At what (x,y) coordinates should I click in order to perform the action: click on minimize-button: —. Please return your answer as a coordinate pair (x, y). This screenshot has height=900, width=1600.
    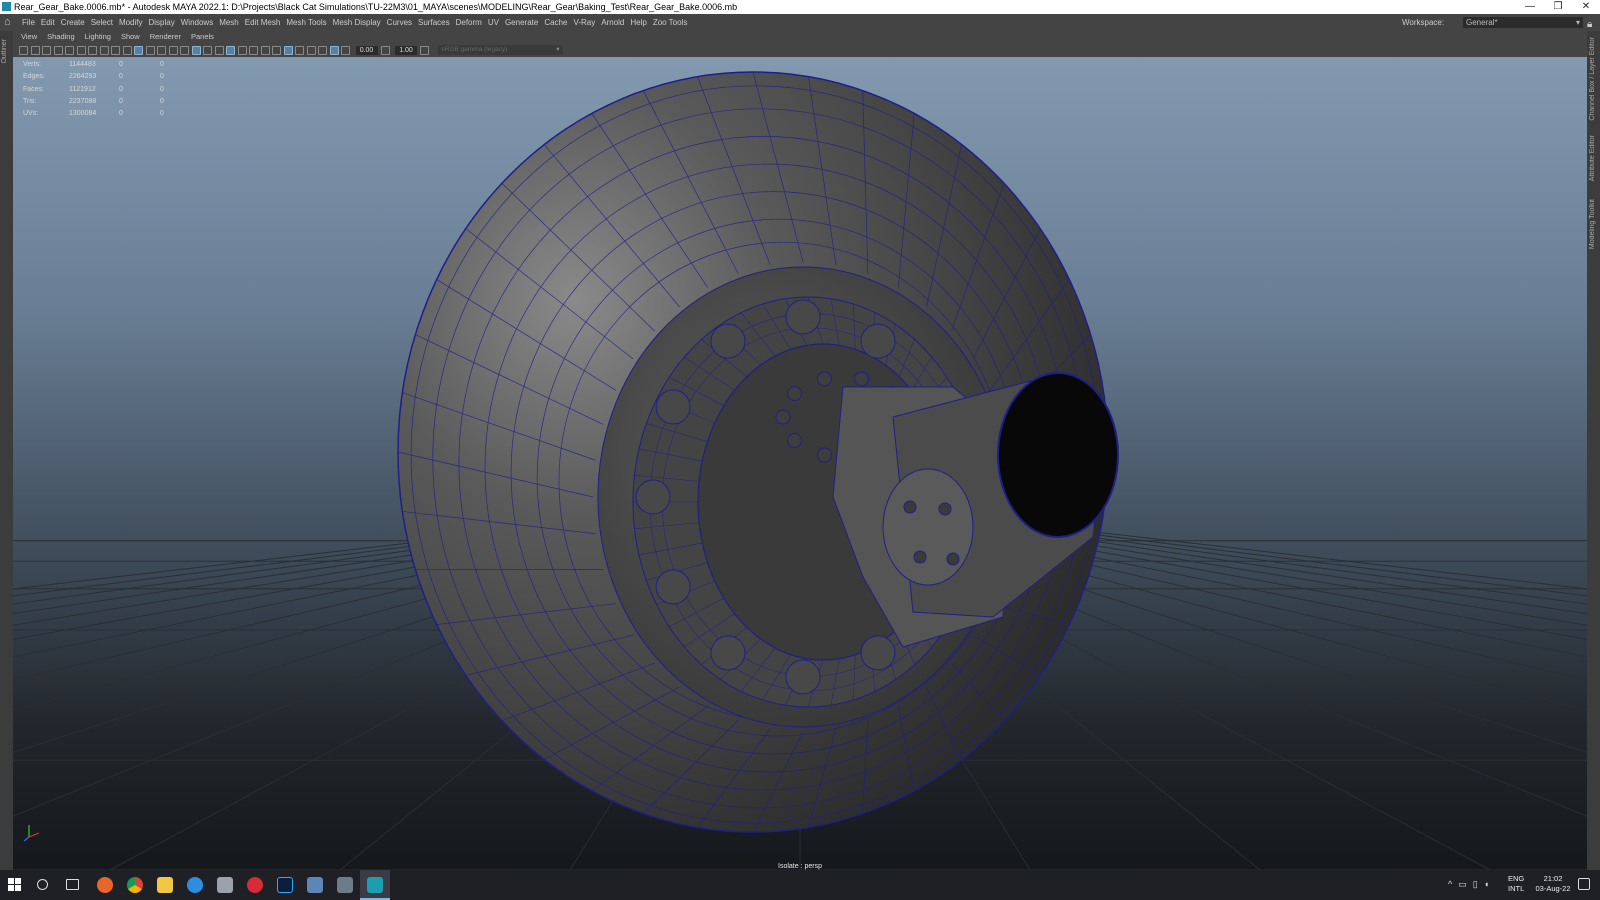
    Looking at the image, I should click on (1530, 7).